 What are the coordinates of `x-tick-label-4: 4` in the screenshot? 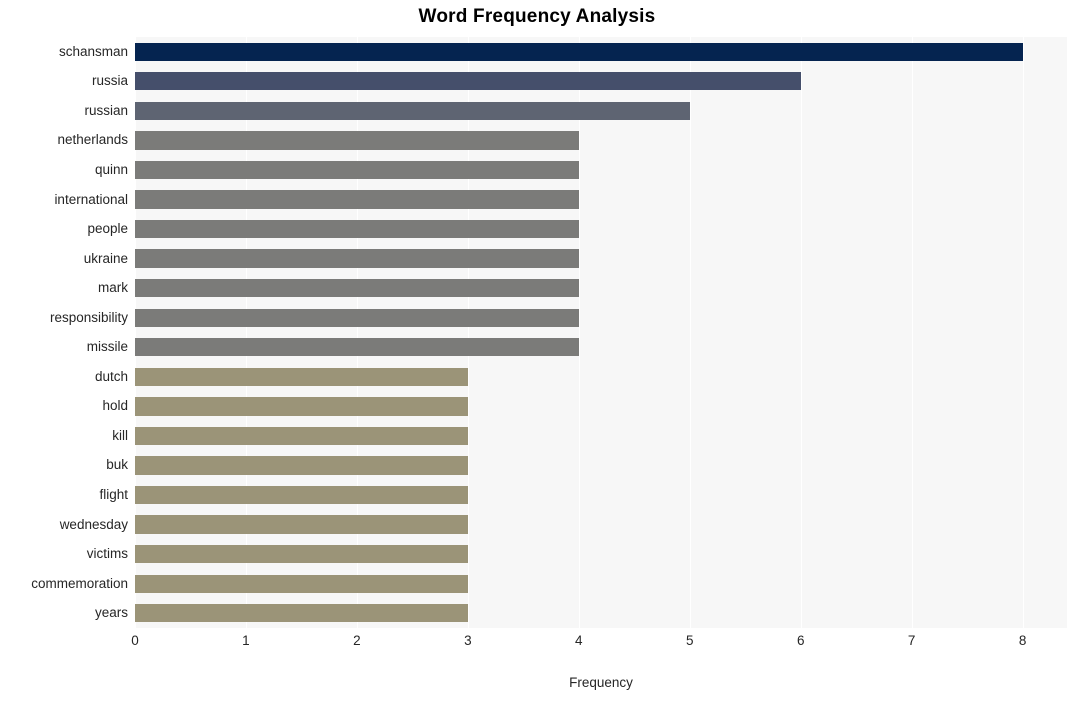 It's located at (579, 640).